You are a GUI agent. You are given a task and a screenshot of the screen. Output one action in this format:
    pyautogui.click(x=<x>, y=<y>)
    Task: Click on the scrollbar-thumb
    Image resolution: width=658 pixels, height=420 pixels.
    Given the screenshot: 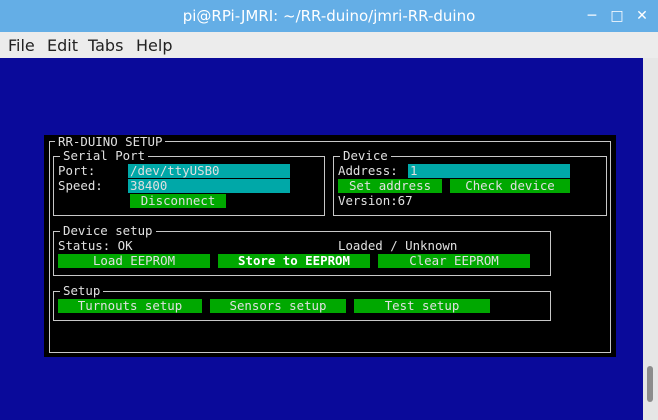 What is the action you would take?
    pyautogui.click(x=650, y=384)
    